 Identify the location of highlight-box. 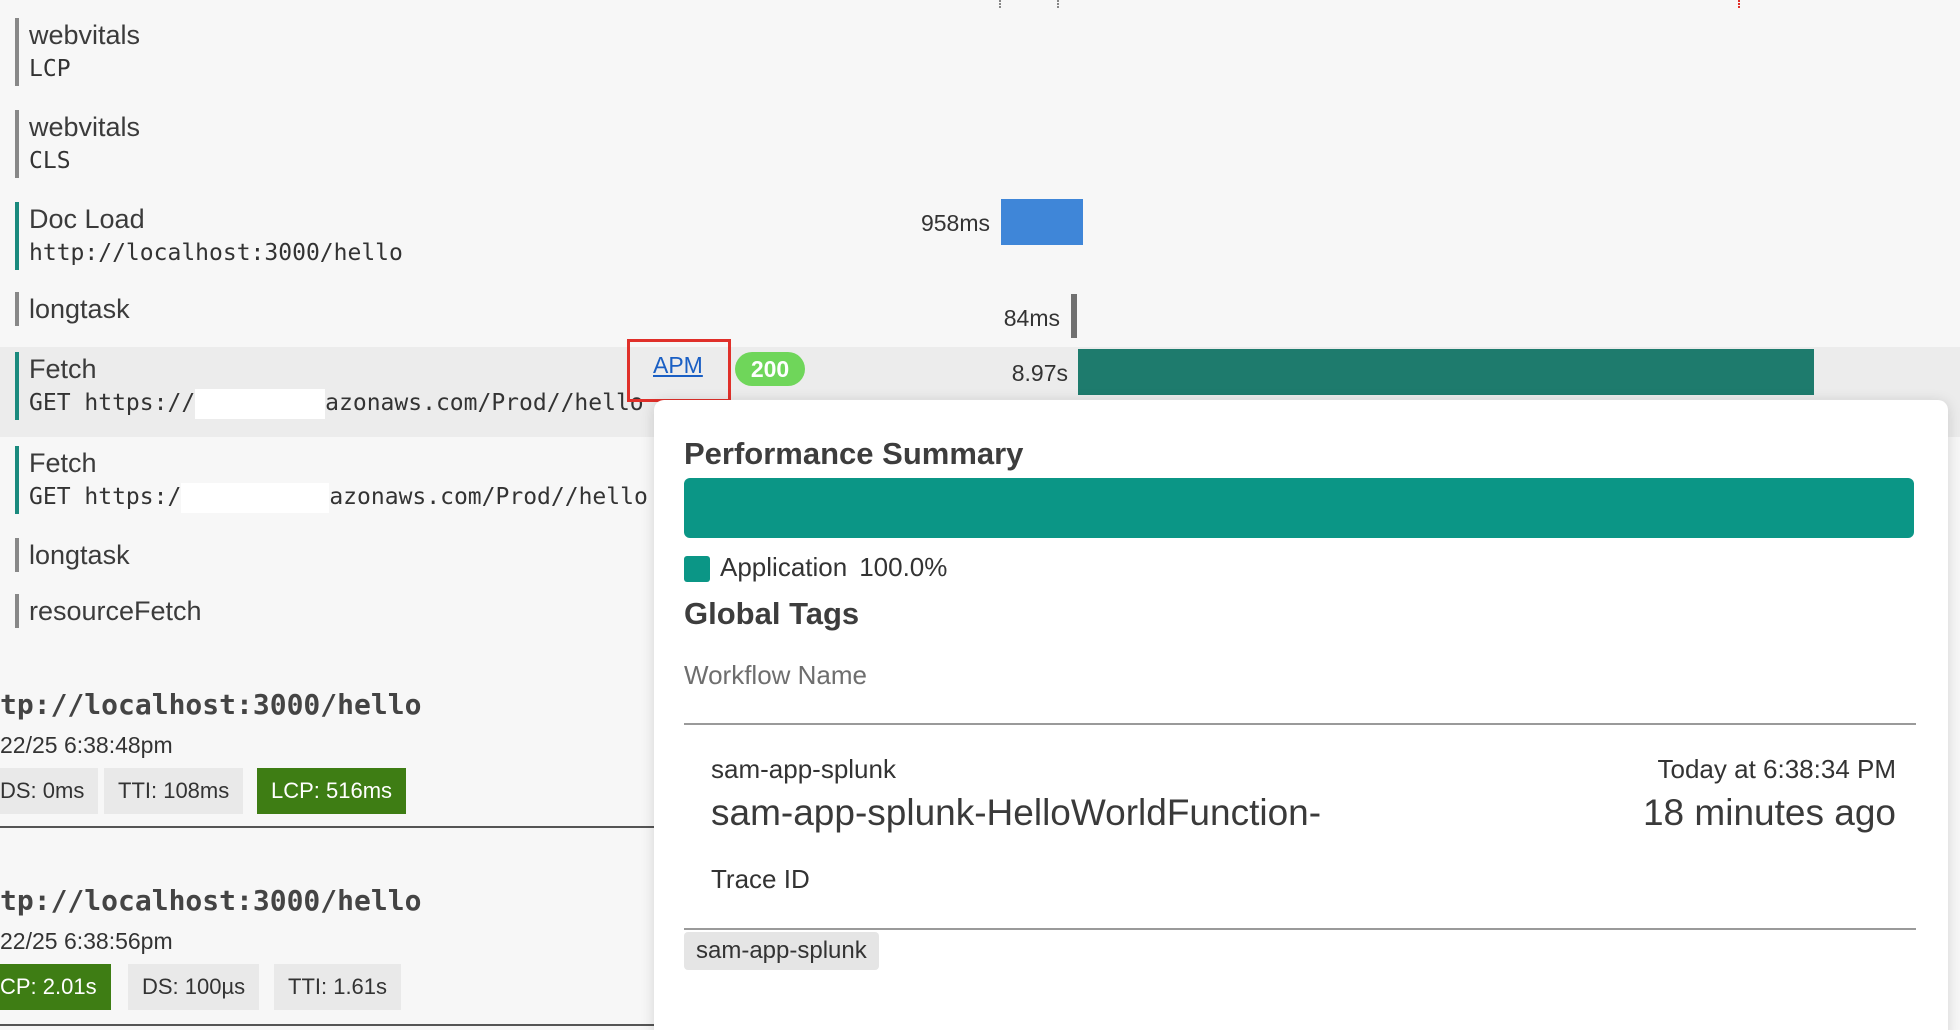
(679, 370).